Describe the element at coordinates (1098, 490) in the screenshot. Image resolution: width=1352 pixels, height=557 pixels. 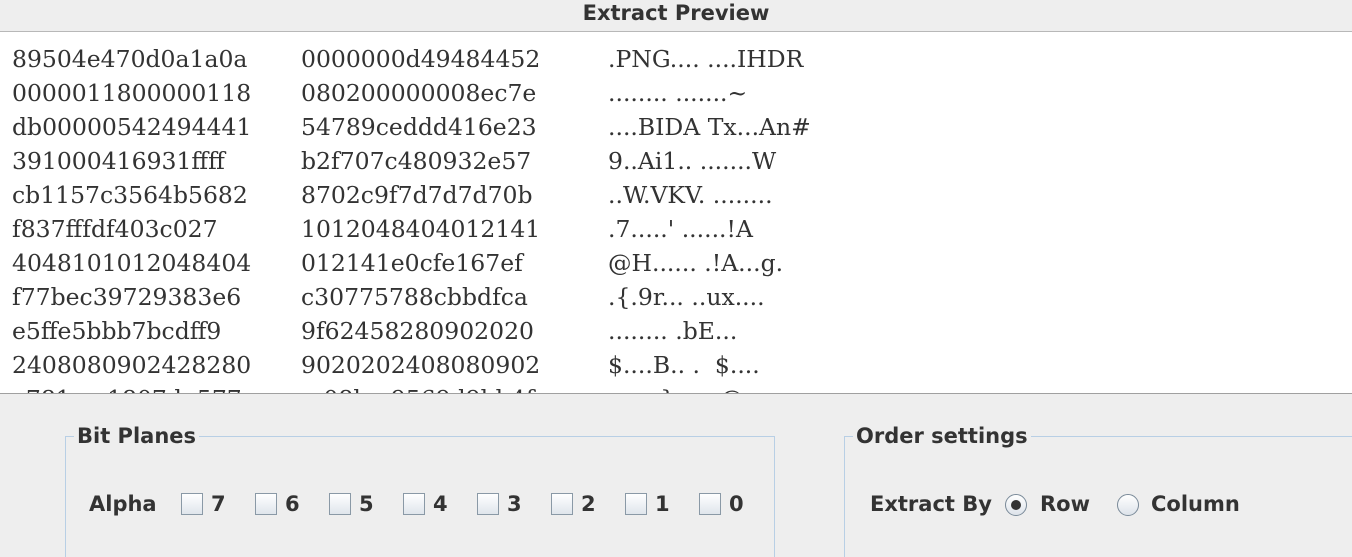
I see `order-settings-group: Order settings Extract By Row Column` at that location.